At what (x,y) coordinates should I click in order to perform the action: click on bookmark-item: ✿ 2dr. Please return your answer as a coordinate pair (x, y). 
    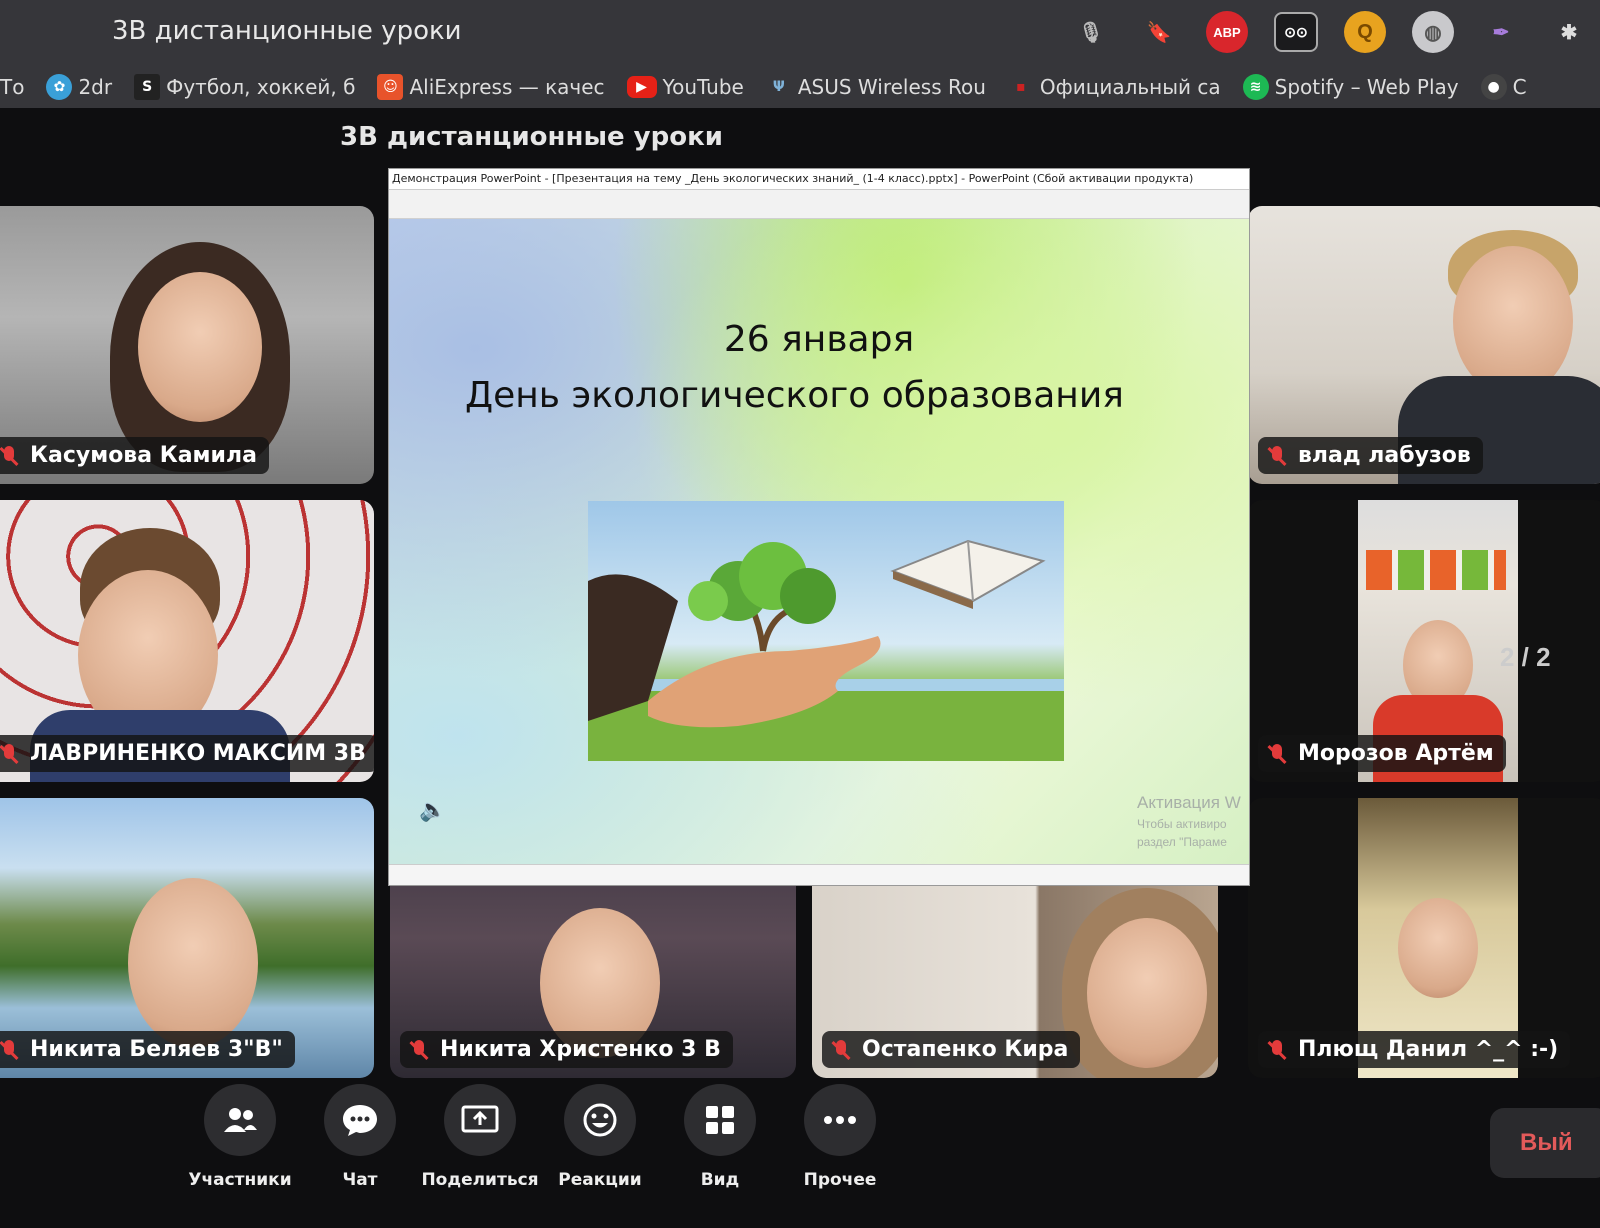
    Looking at the image, I should click on (79, 87).